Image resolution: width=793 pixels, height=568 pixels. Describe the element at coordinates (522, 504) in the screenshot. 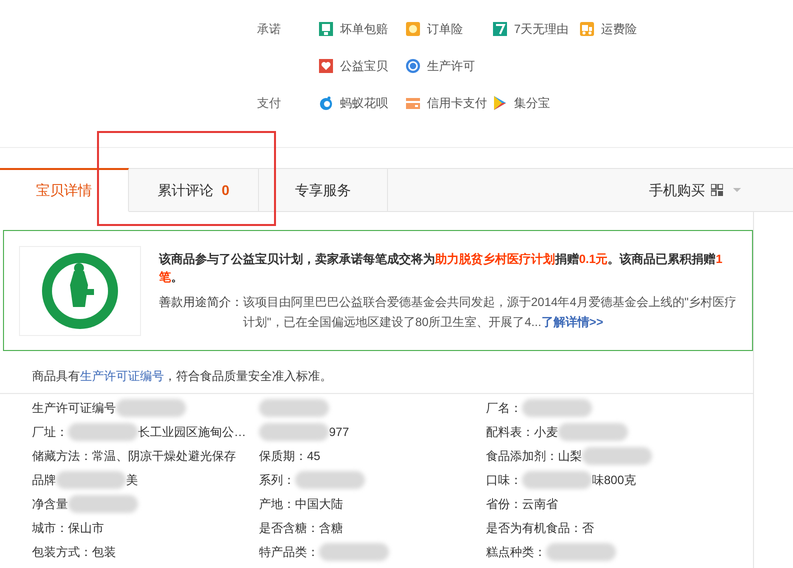

I see `attribute-text: 省份：云南省` at that location.